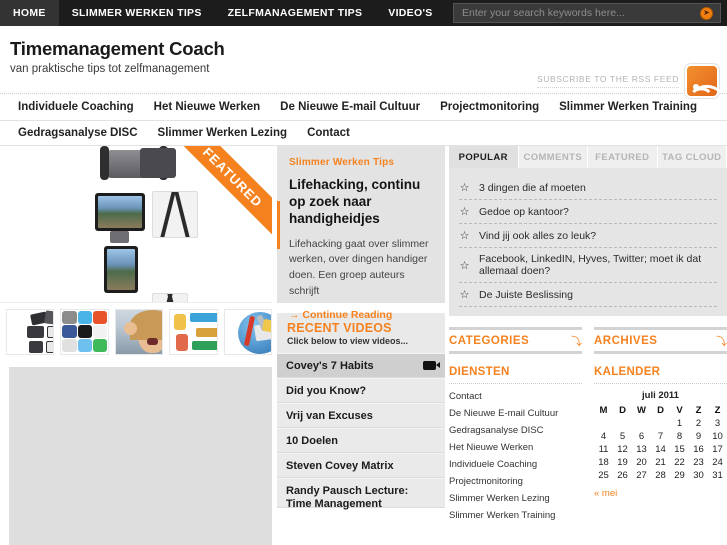 The image size is (727, 545). I want to click on calendar-day: 26, so click(622, 475).